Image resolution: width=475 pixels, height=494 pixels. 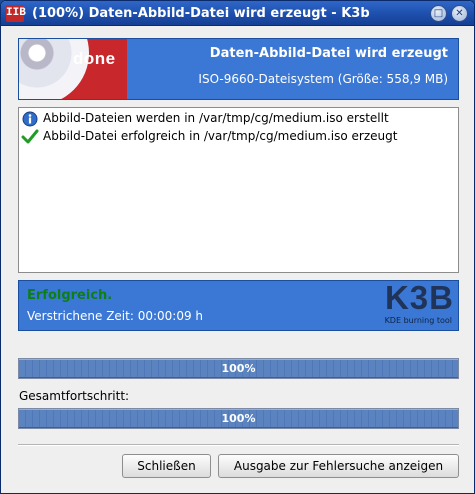 I want to click on banner-title: Daten-Abbild-Datei wird erzeugt, so click(x=328, y=53).